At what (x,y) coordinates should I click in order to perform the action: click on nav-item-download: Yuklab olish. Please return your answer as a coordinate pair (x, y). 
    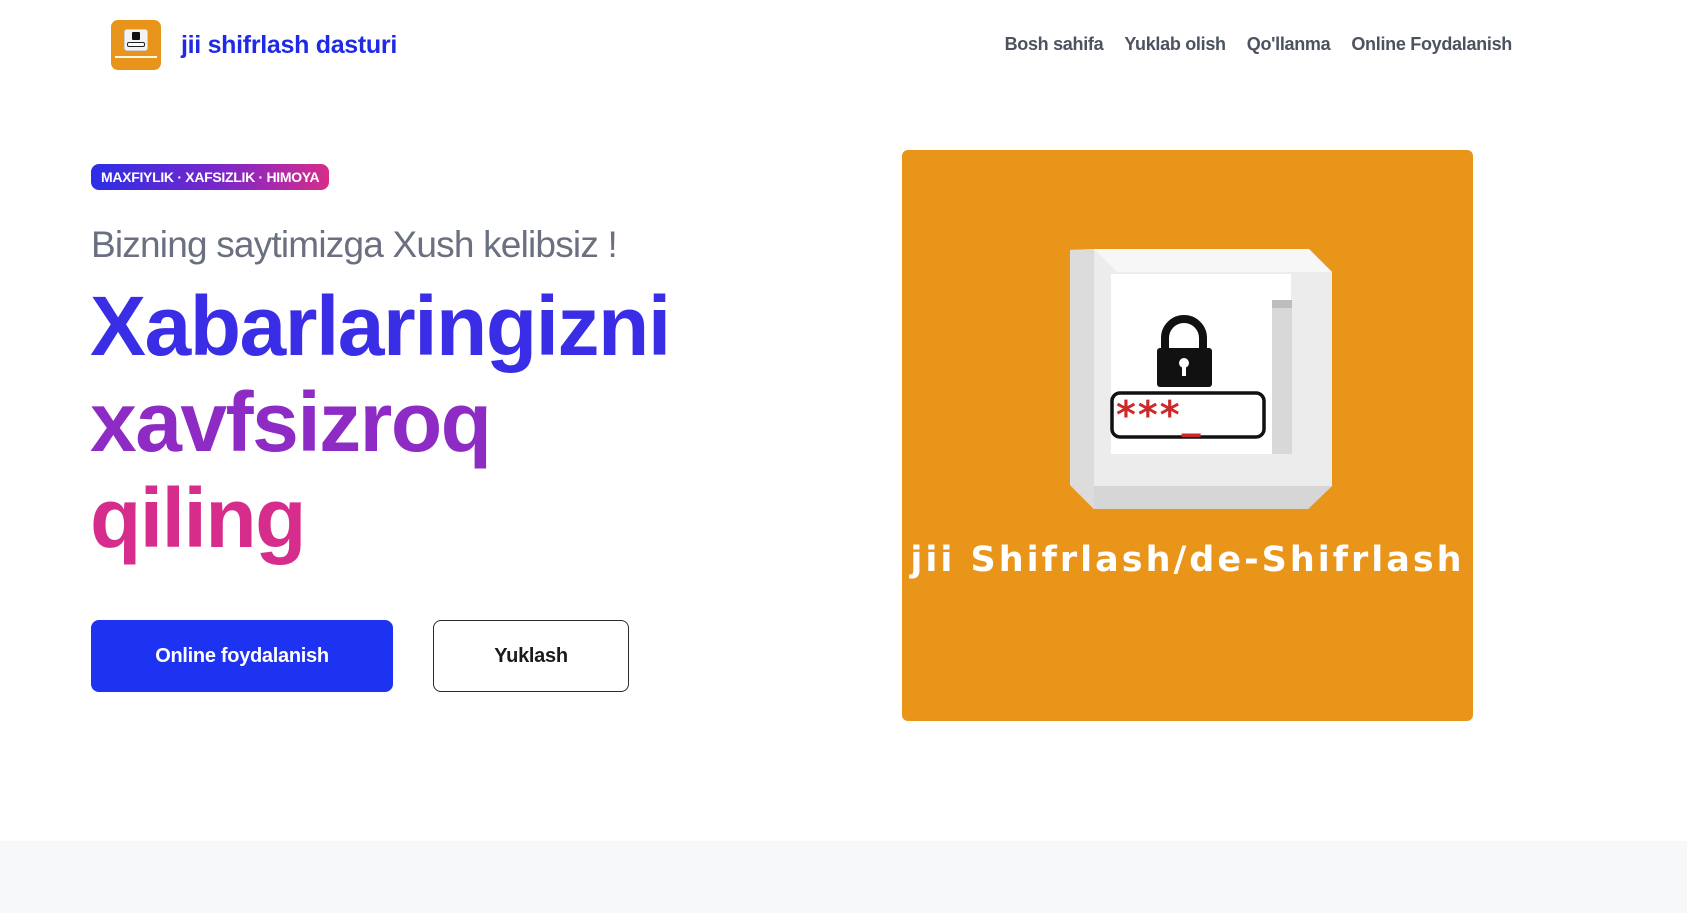
    Looking at the image, I should click on (1175, 44).